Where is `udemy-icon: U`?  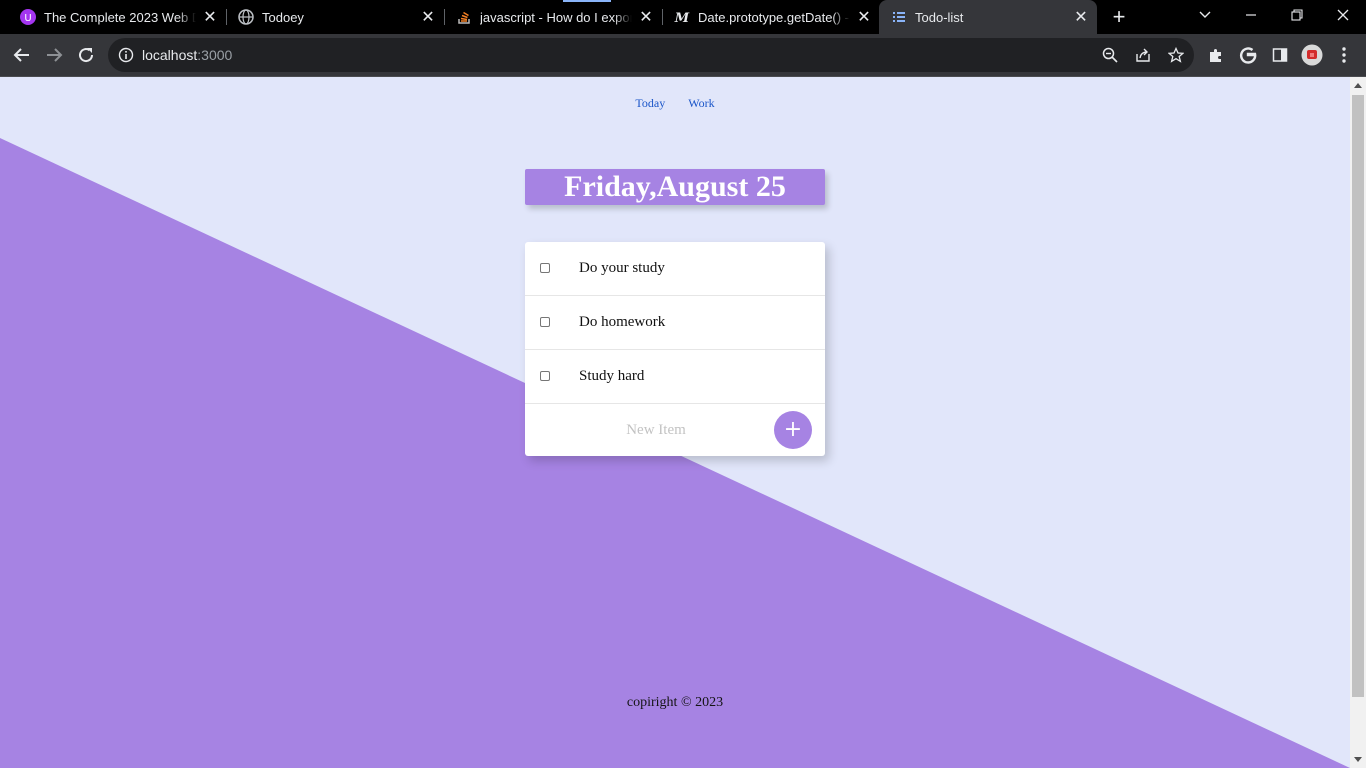
udemy-icon: U is located at coordinates (28, 17).